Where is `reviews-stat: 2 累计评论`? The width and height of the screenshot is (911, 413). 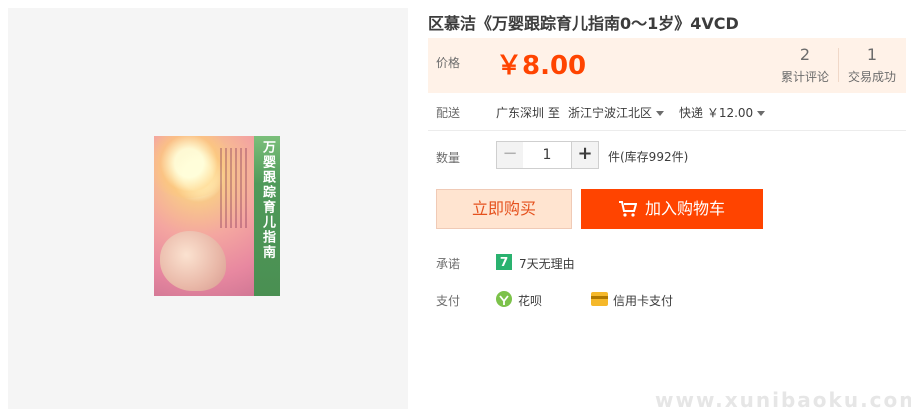 reviews-stat: 2 累计评论 is located at coordinates (805, 65).